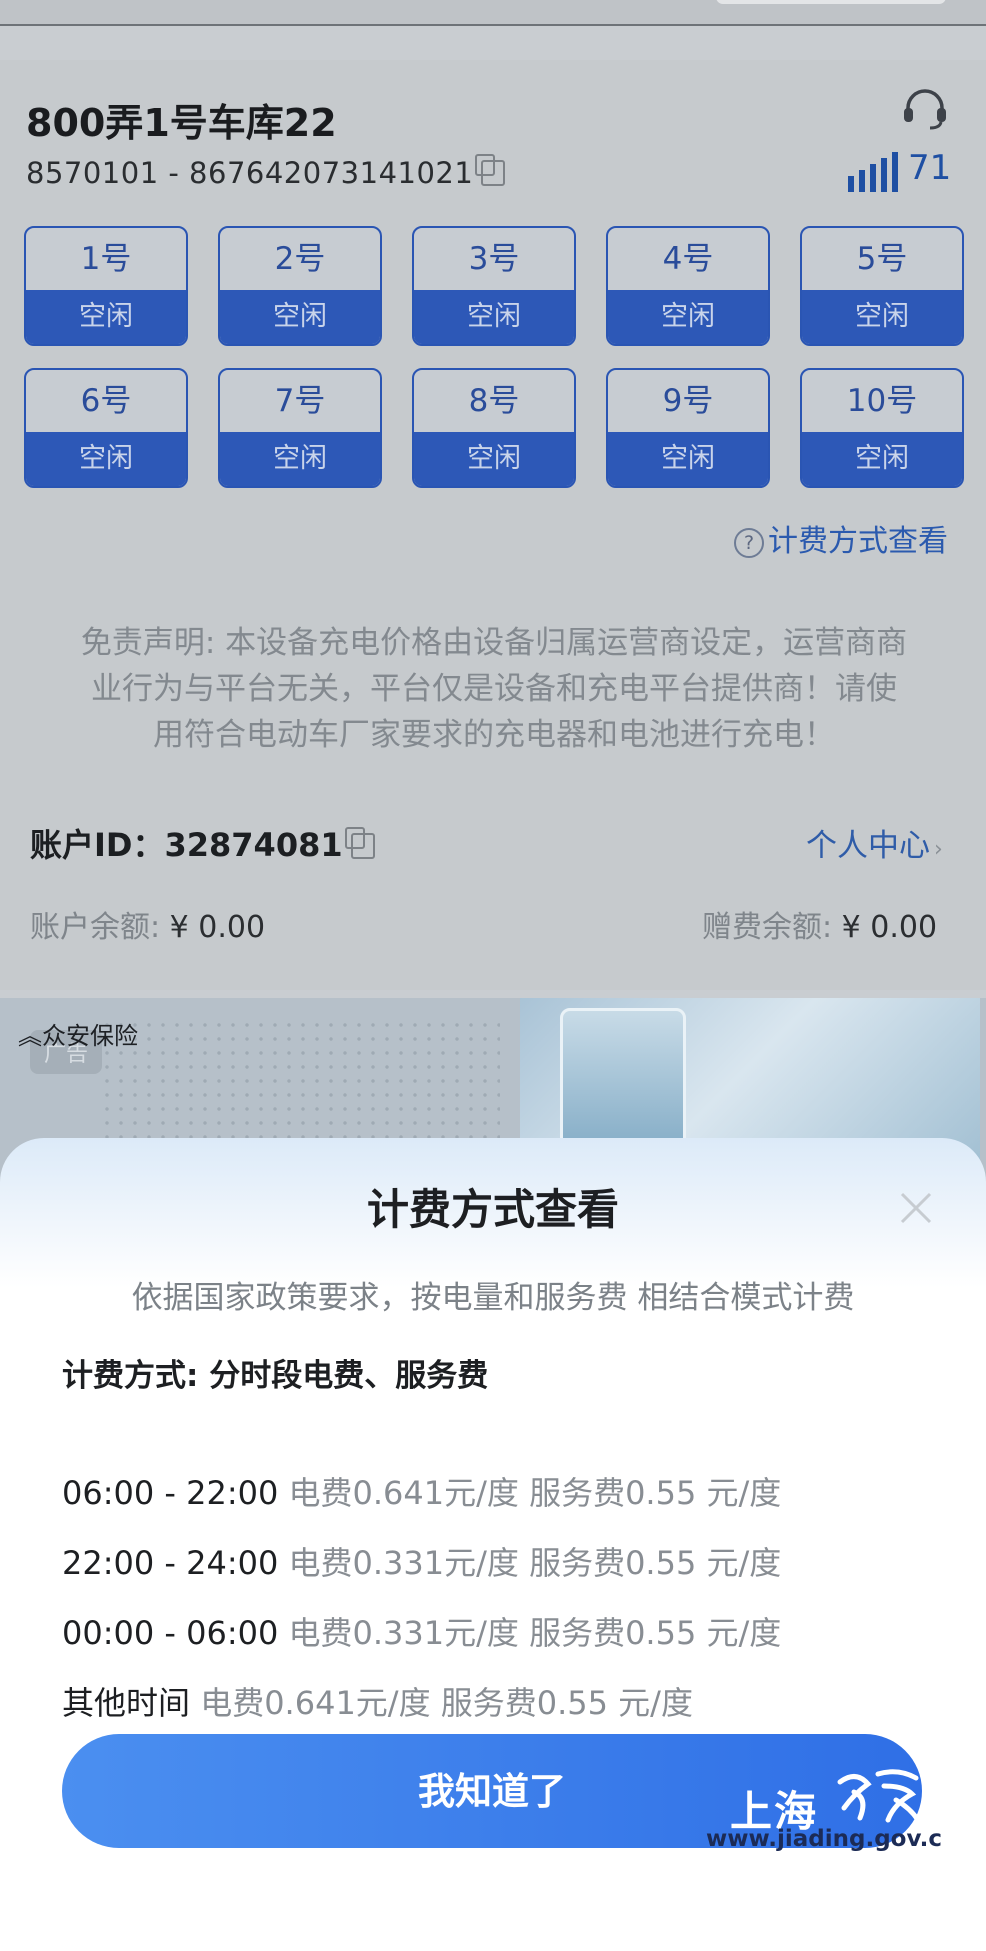 This screenshot has width=986, height=1951. Describe the element at coordinates (688, 428) in the screenshot. I see `port-9: 9号 空闲` at that location.